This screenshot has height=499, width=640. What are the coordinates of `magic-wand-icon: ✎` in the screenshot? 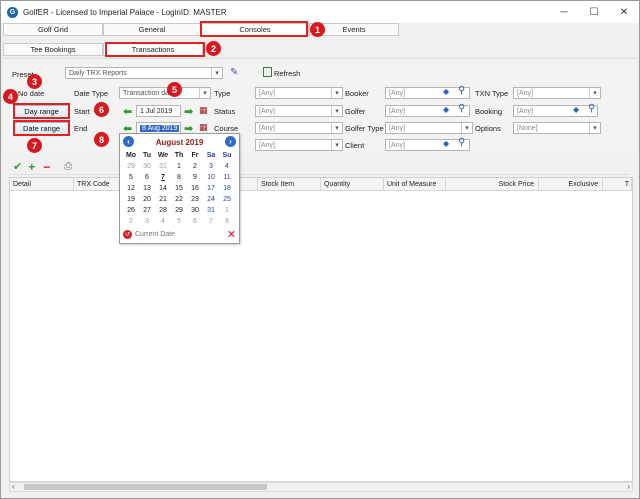 It's located at (234, 72).